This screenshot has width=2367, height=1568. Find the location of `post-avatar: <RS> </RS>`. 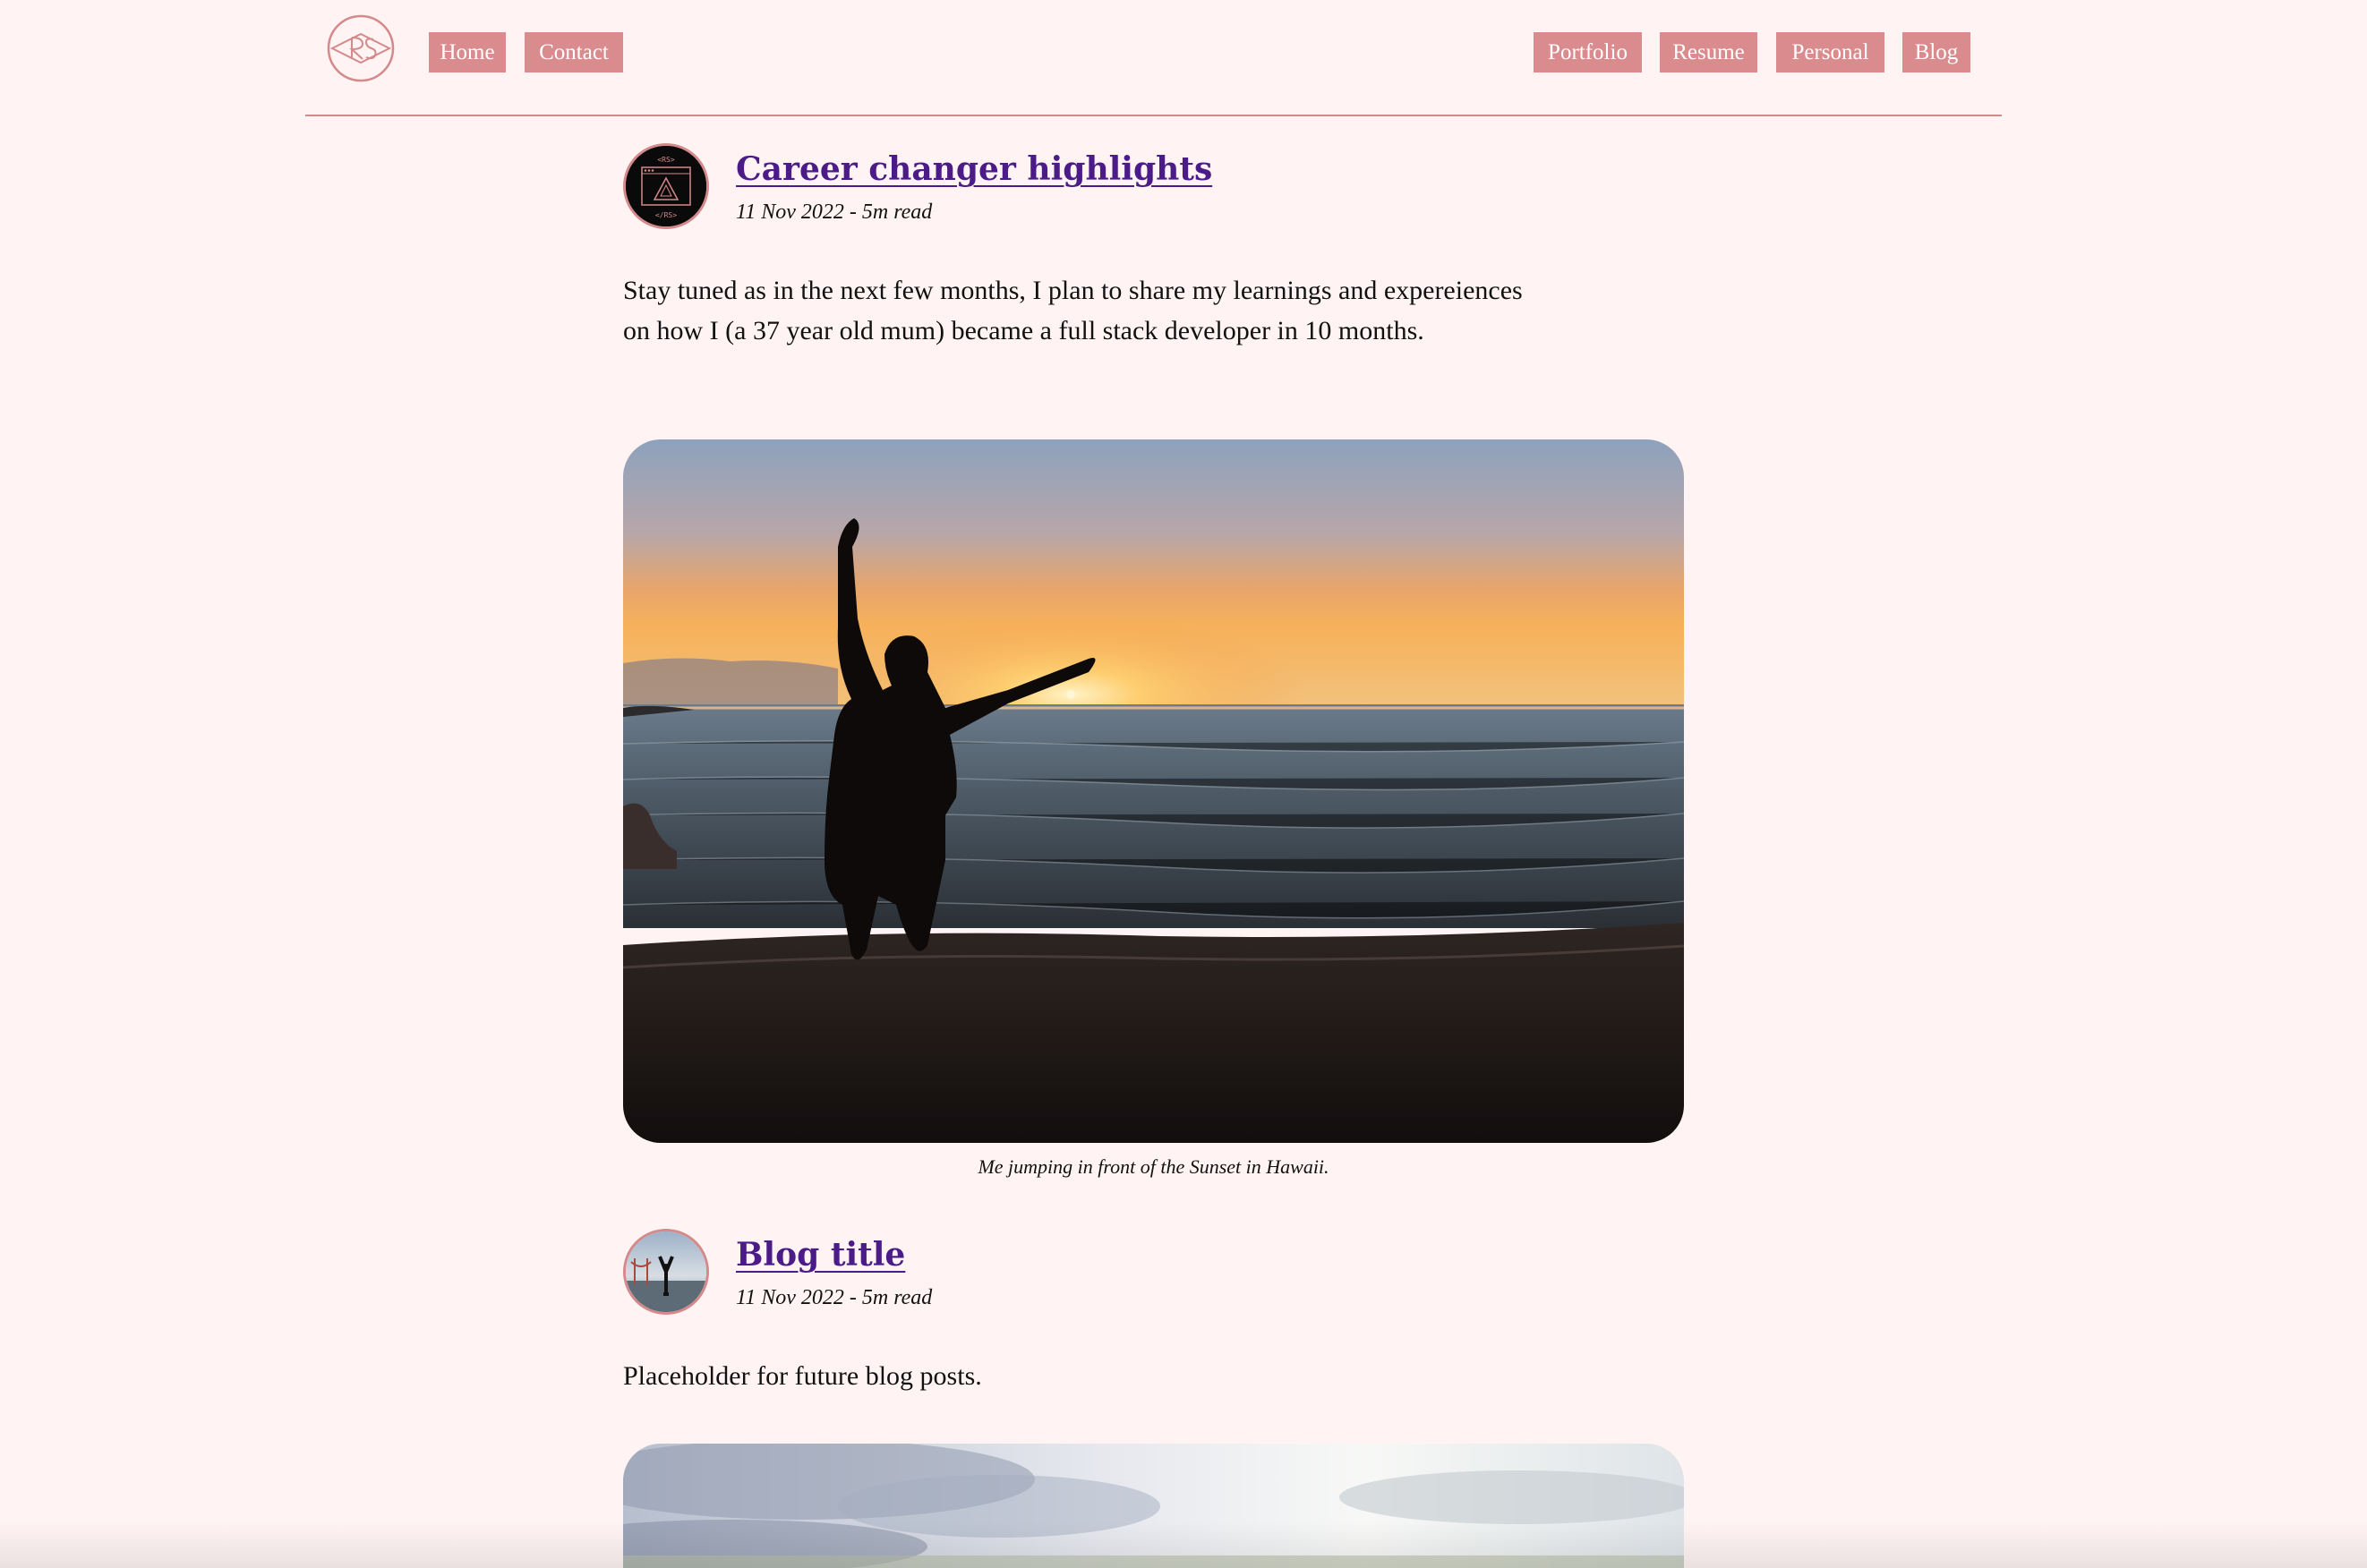

post-avatar: <RS> </RS> is located at coordinates (666, 186).